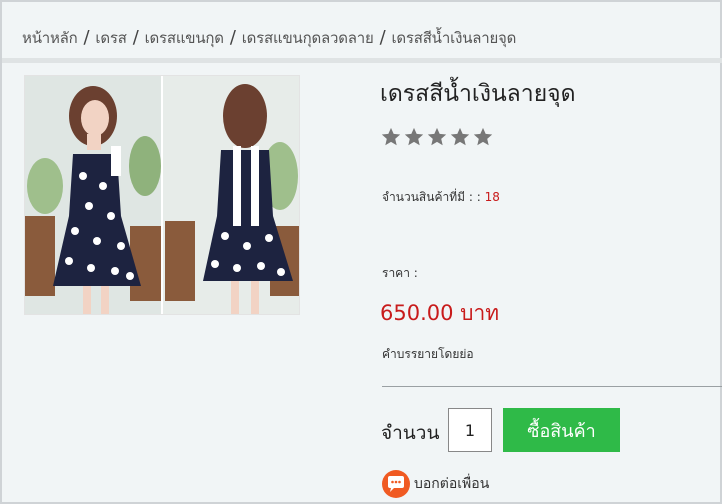 This screenshot has height=504, width=722. I want to click on section-divider, so click(552, 386).